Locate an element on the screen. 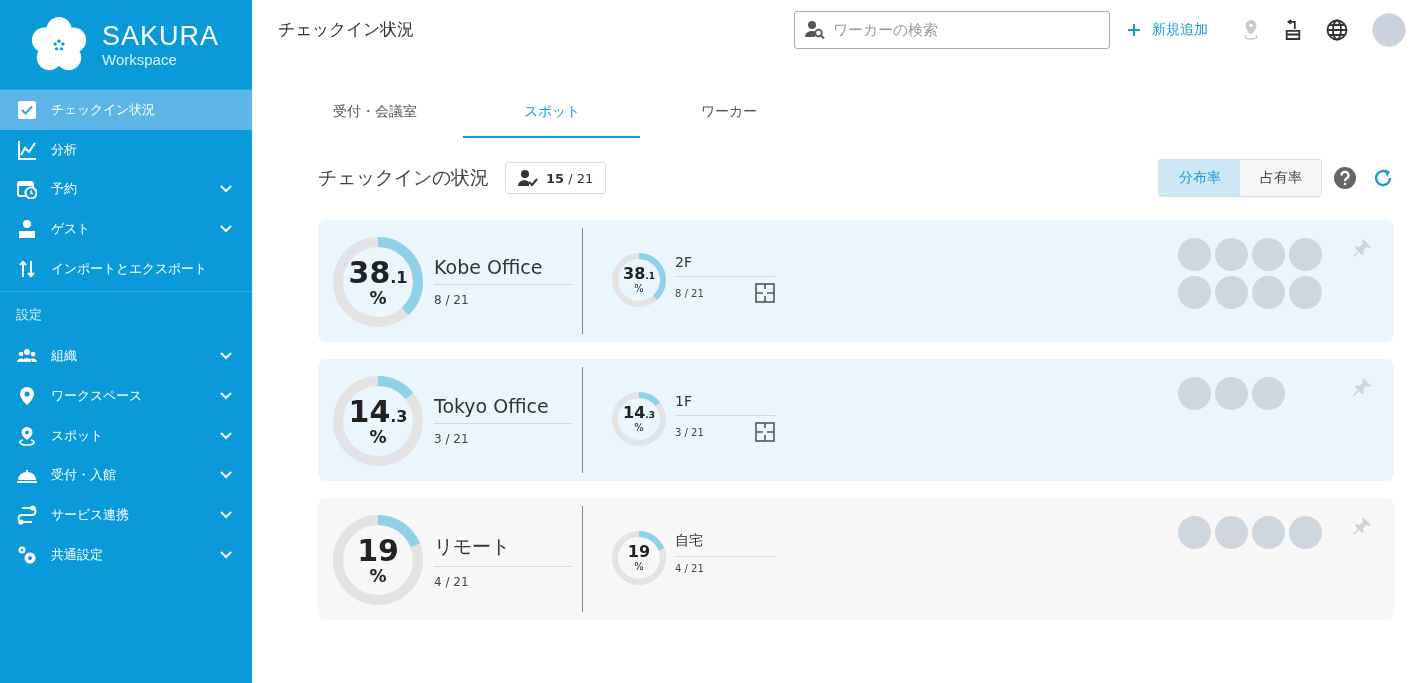  user-check-icon is located at coordinates (528, 178).